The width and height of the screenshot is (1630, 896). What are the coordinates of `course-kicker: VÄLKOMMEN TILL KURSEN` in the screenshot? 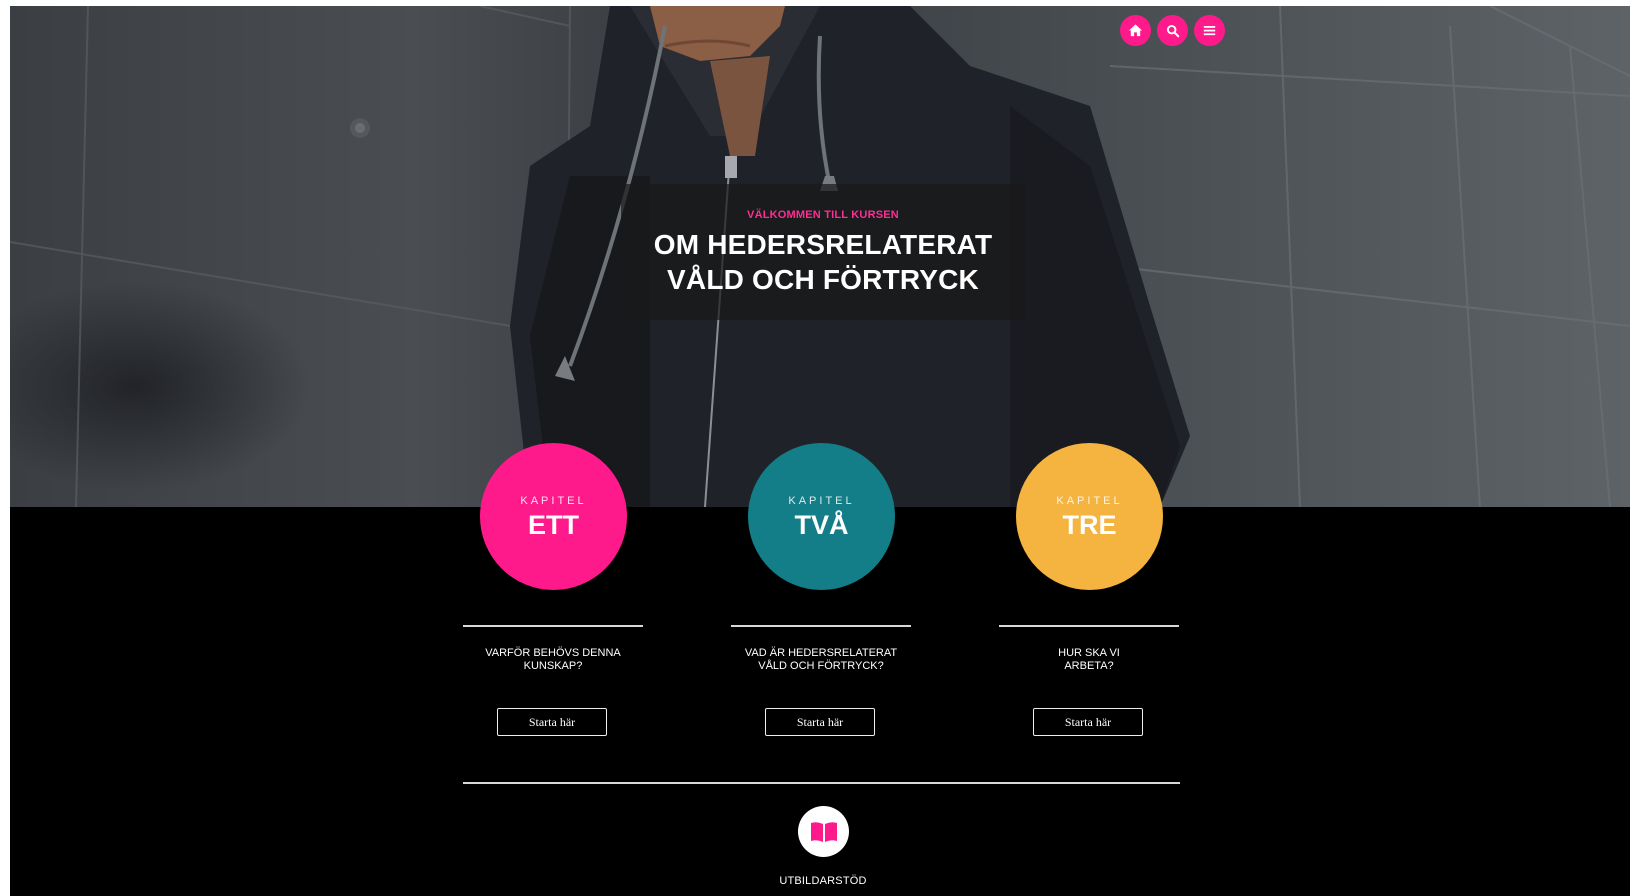 It's located at (823, 215).